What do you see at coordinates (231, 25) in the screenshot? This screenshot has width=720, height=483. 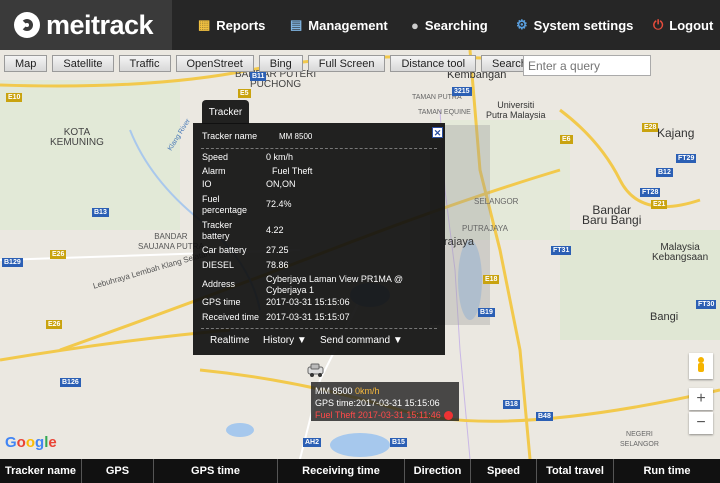 I see `nav-reports: ▦ Reports` at bounding box center [231, 25].